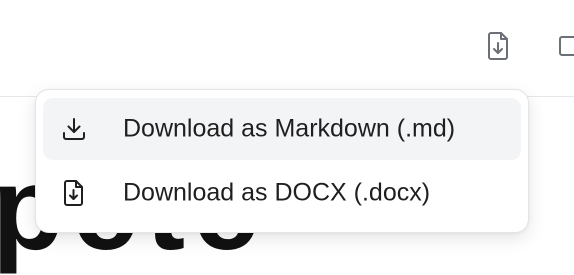 Image resolution: width=574 pixels, height=275 pixels. I want to click on download-file-button, so click(498, 48).